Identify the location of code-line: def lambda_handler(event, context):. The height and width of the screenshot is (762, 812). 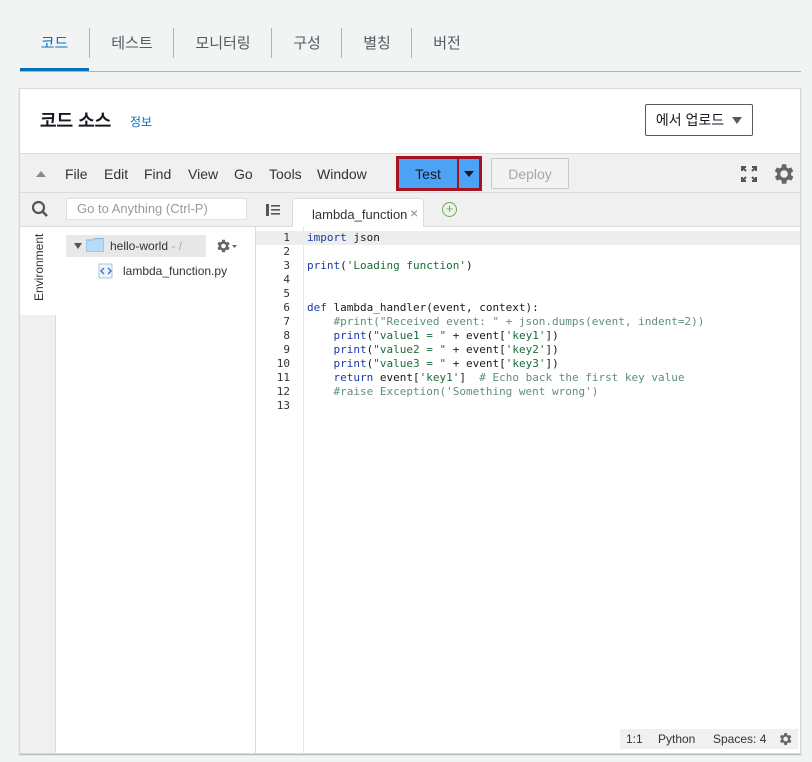
(423, 307).